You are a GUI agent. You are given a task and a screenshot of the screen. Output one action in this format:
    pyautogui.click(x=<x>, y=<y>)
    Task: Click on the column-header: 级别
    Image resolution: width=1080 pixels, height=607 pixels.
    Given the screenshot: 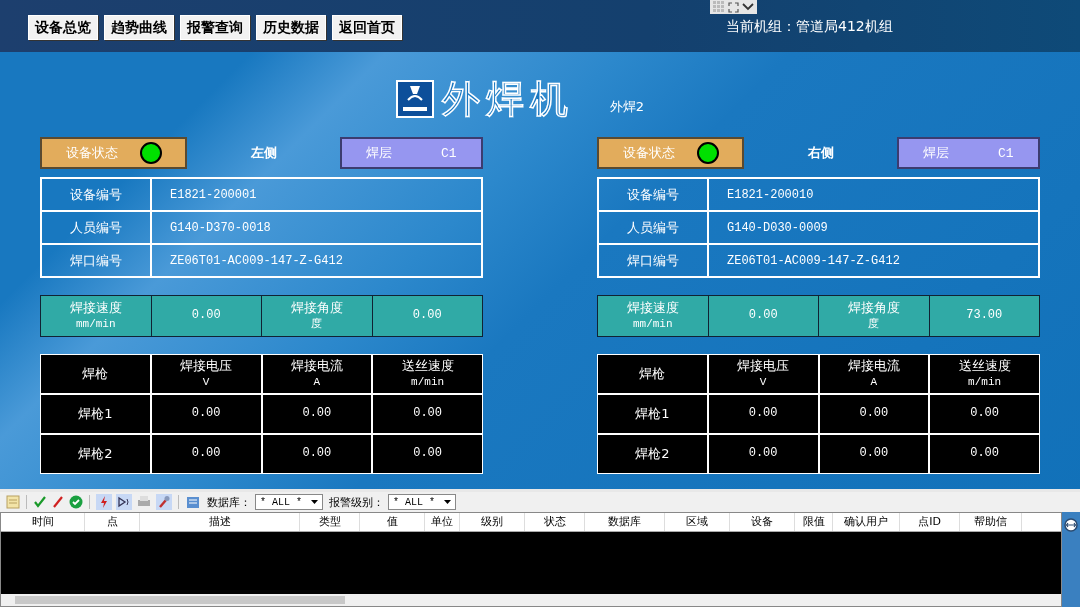 What is the action you would take?
    pyautogui.click(x=492, y=522)
    